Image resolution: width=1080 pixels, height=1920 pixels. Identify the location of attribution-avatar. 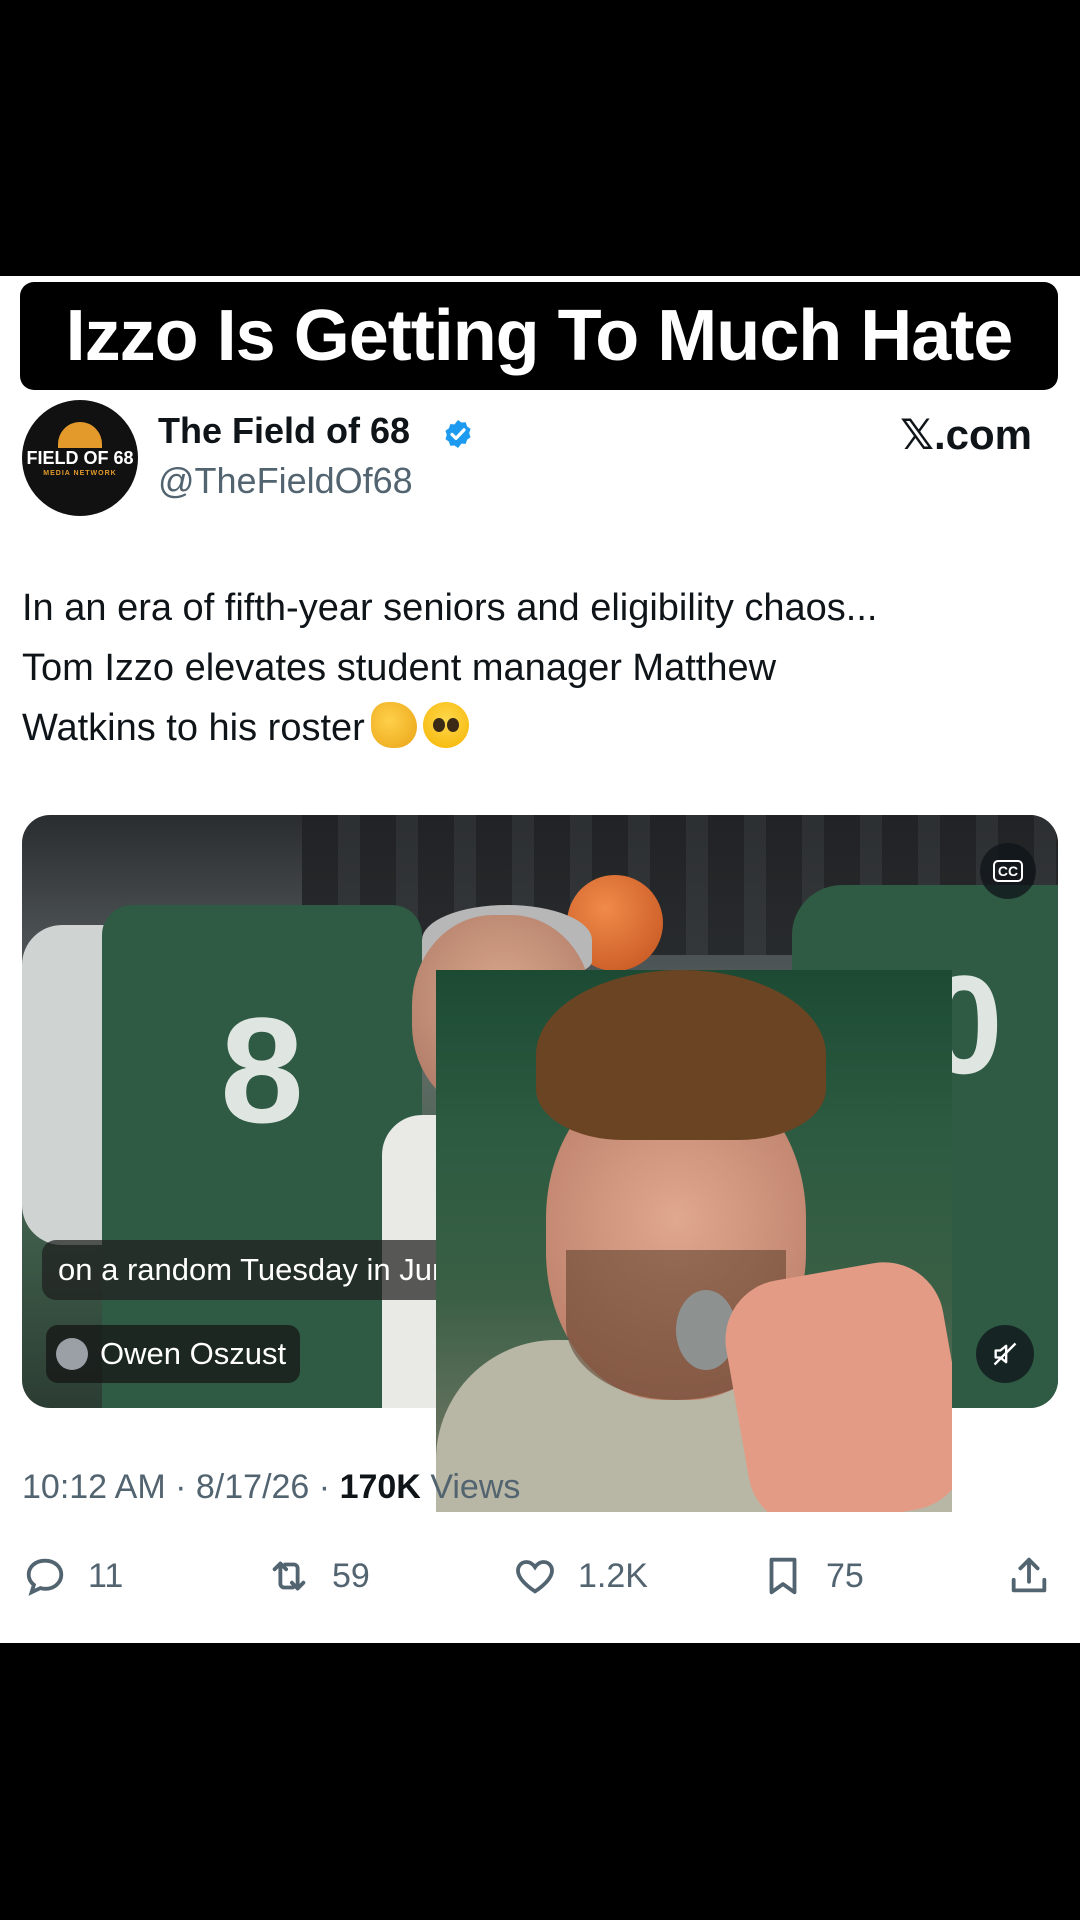
(72, 1354).